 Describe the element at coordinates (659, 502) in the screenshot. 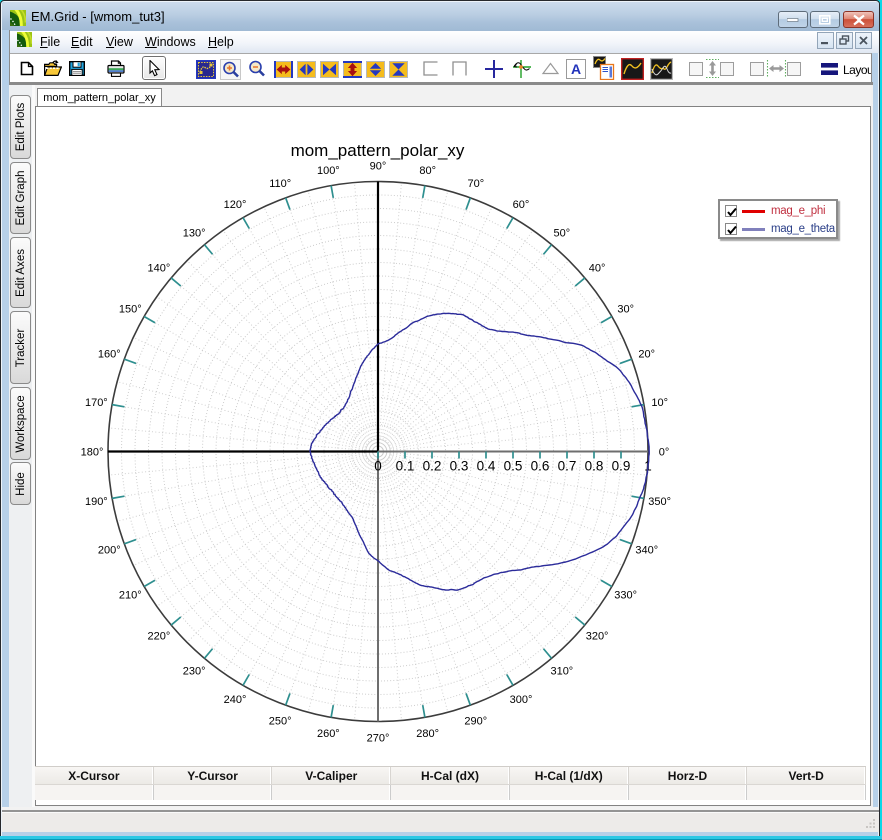

I see `svg-text: 350°` at that location.